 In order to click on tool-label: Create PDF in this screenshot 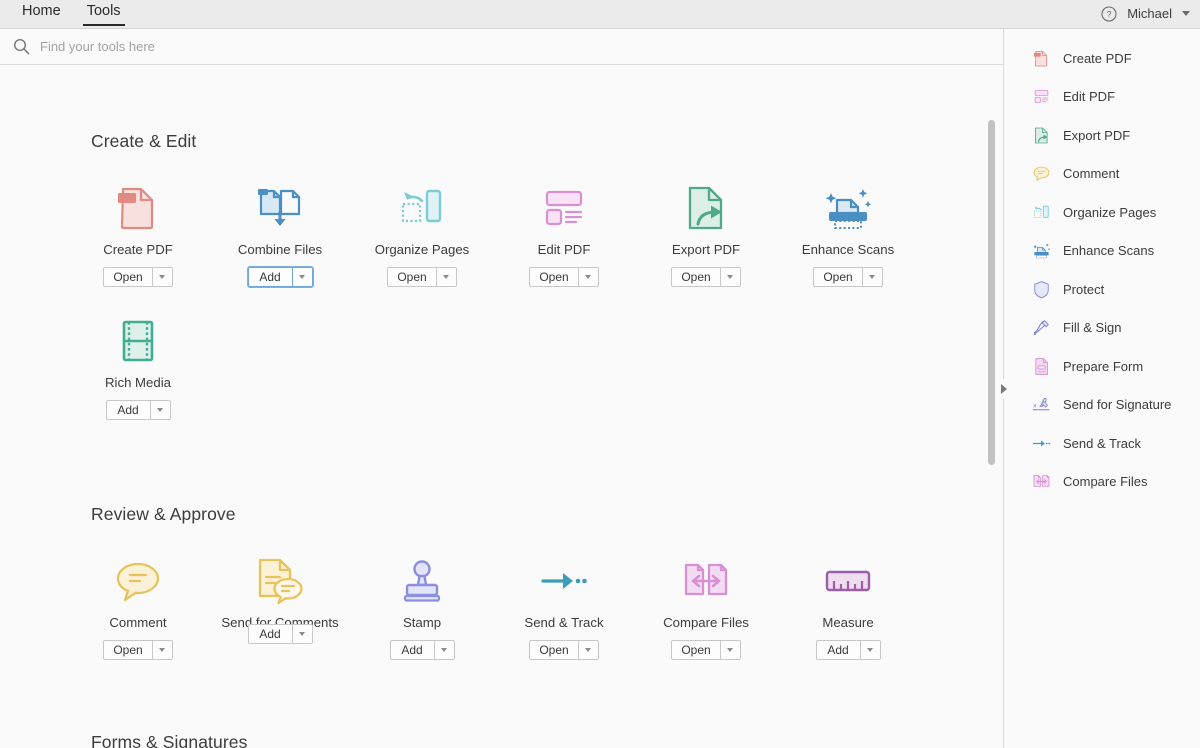, I will do `click(138, 249)`.